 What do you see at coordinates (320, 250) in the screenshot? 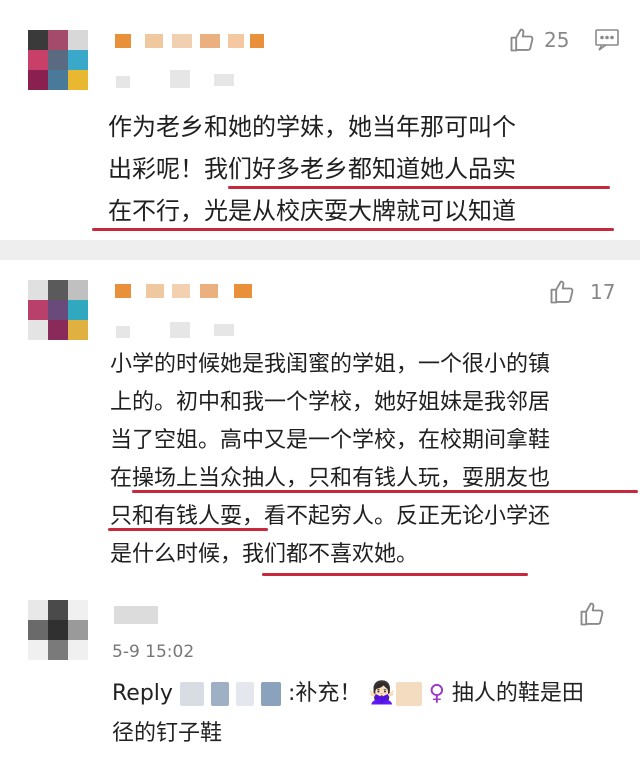
I see `comment-separator` at bounding box center [320, 250].